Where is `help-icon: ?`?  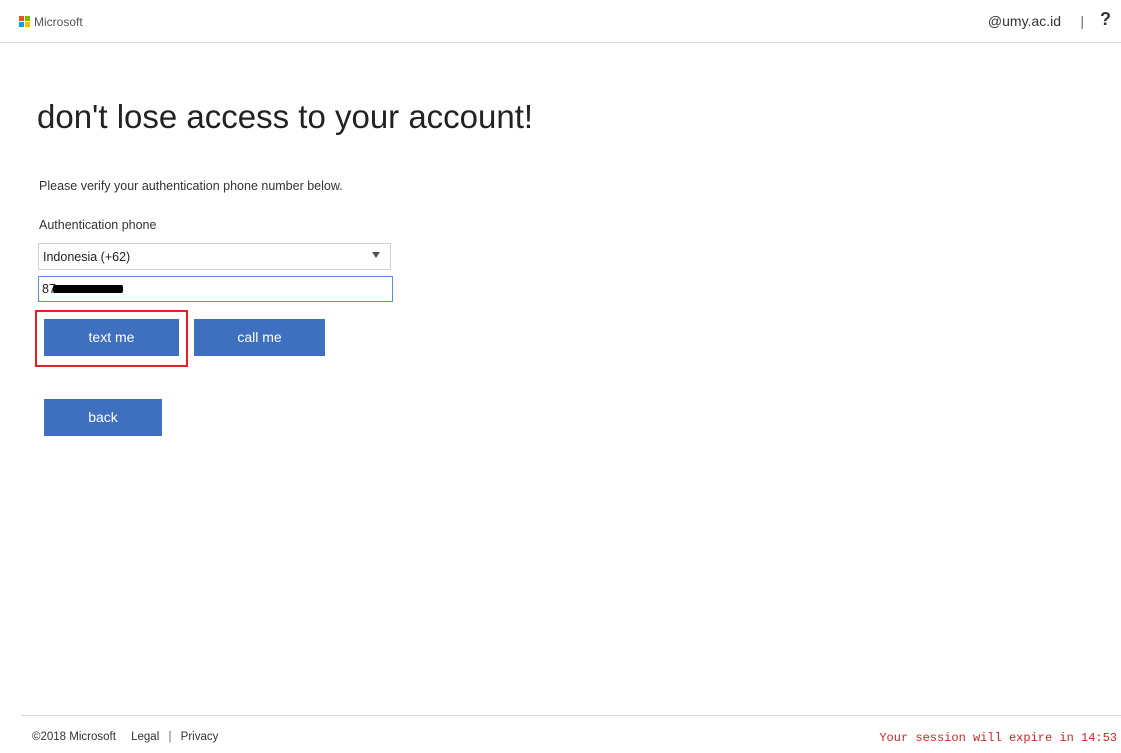 help-icon: ? is located at coordinates (1105, 19).